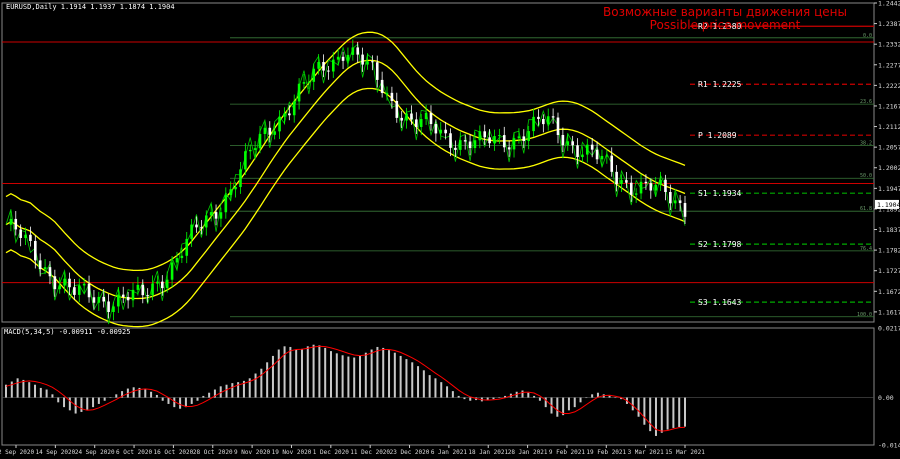  Describe the element at coordinates (889, 312) in the screenshot. I see `price-axis-label: 1.1617` at that location.